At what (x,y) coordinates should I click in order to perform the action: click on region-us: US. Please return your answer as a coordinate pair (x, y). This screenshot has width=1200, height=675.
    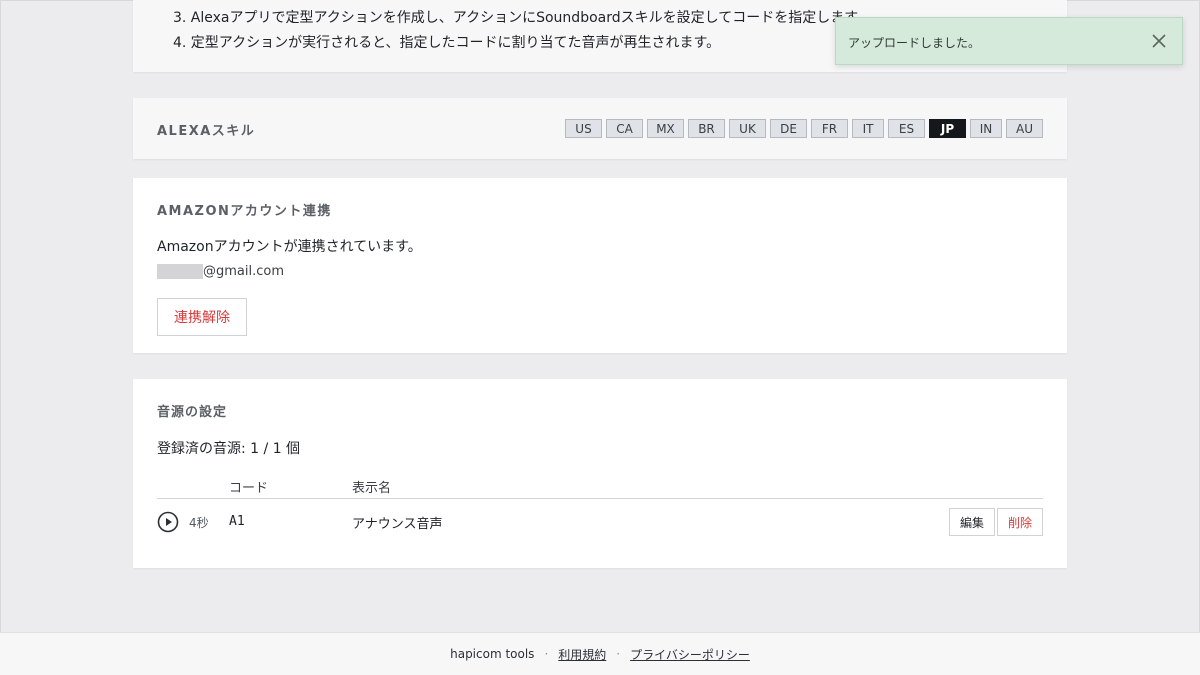
    Looking at the image, I should click on (583, 128).